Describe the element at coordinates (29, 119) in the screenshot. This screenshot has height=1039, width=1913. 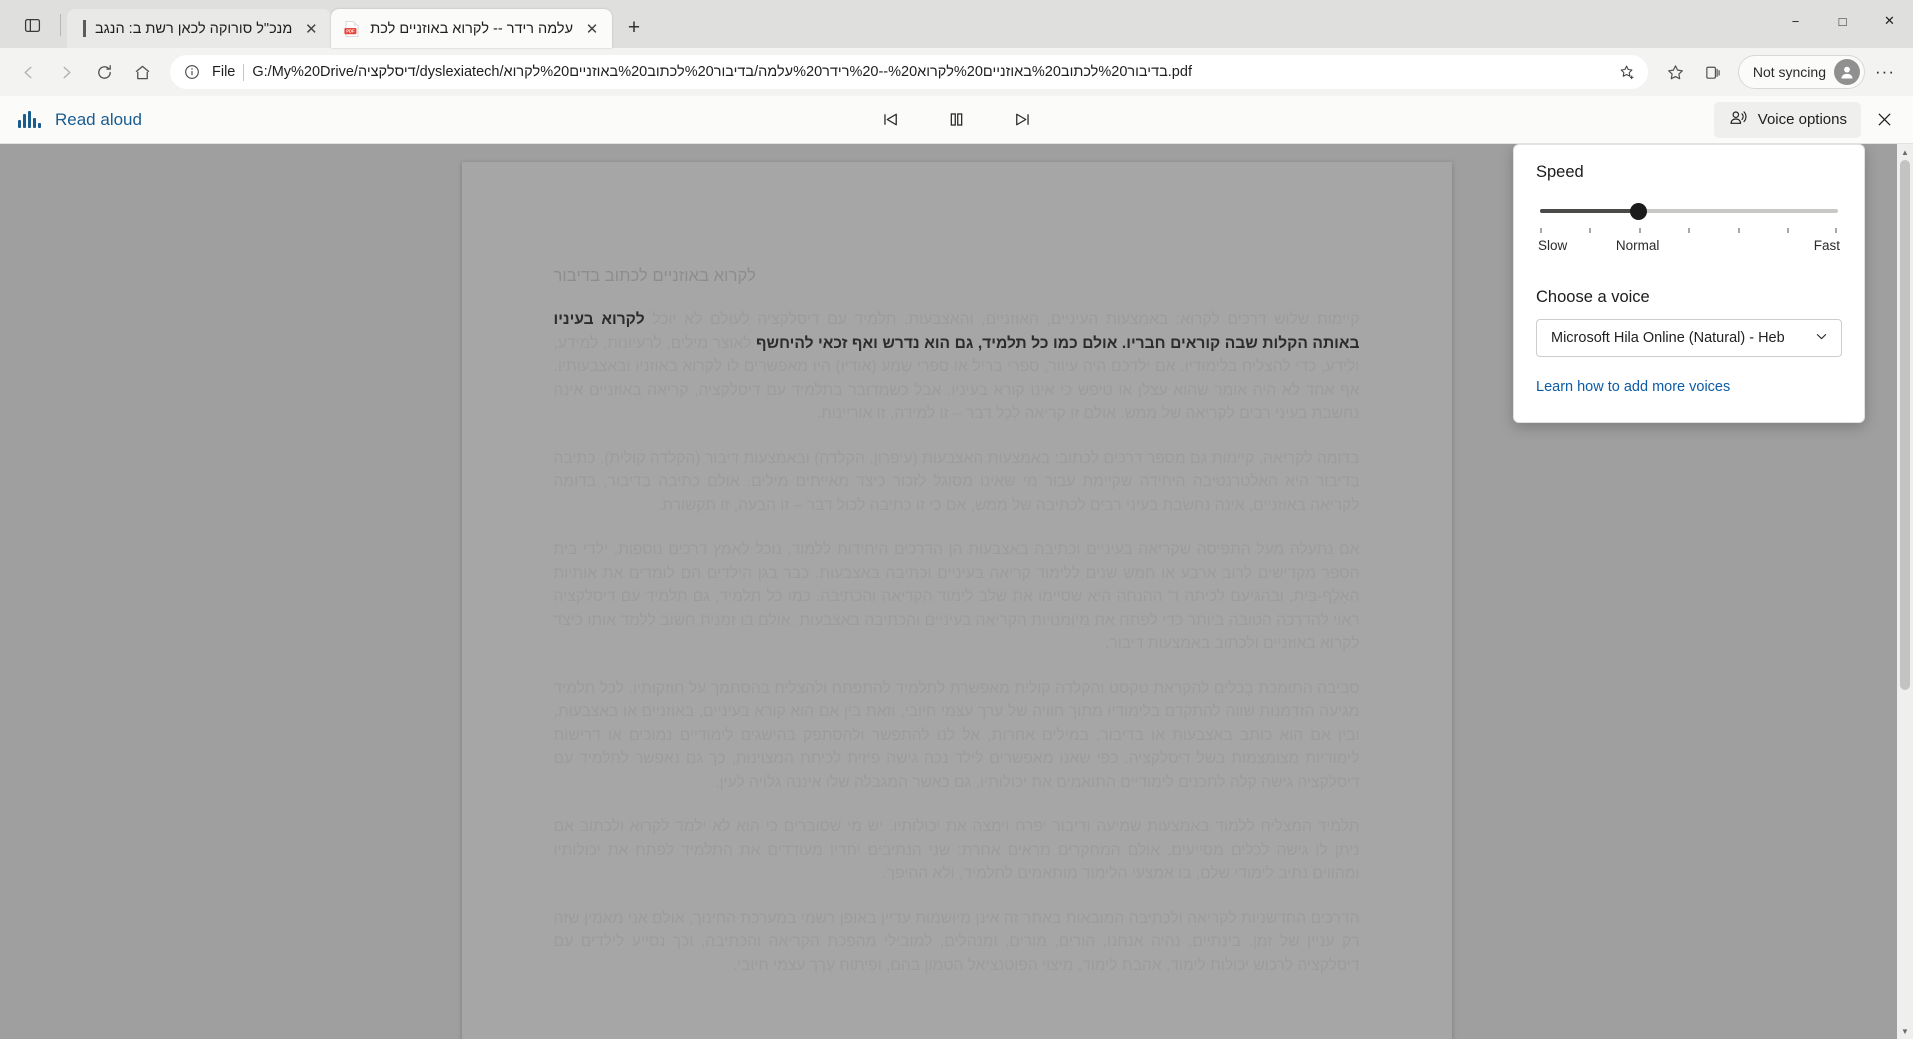
I see `read-aloud-waveform-icon` at that location.